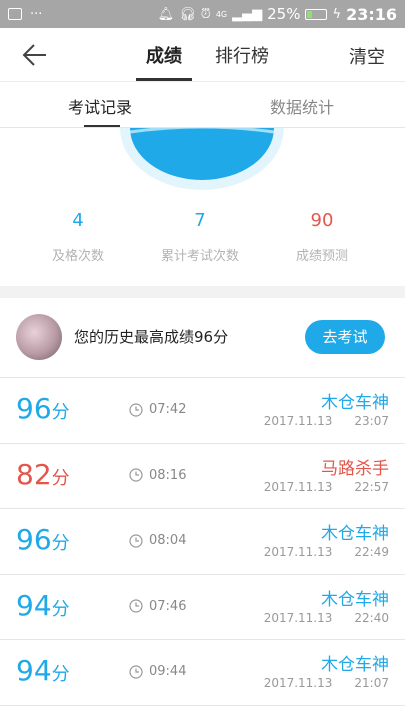 This screenshot has width=405, height=720. I want to click on best-score-panel: 您的历史最高成绩96分 去考试, so click(202, 338).